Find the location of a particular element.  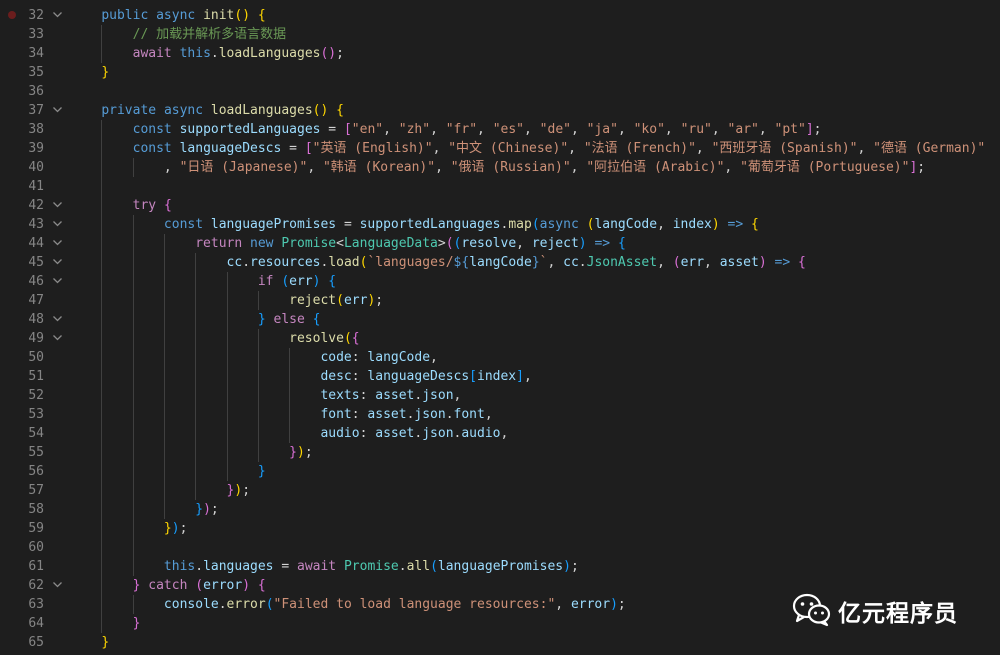

code-line: 57 }); is located at coordinates (500, 490).